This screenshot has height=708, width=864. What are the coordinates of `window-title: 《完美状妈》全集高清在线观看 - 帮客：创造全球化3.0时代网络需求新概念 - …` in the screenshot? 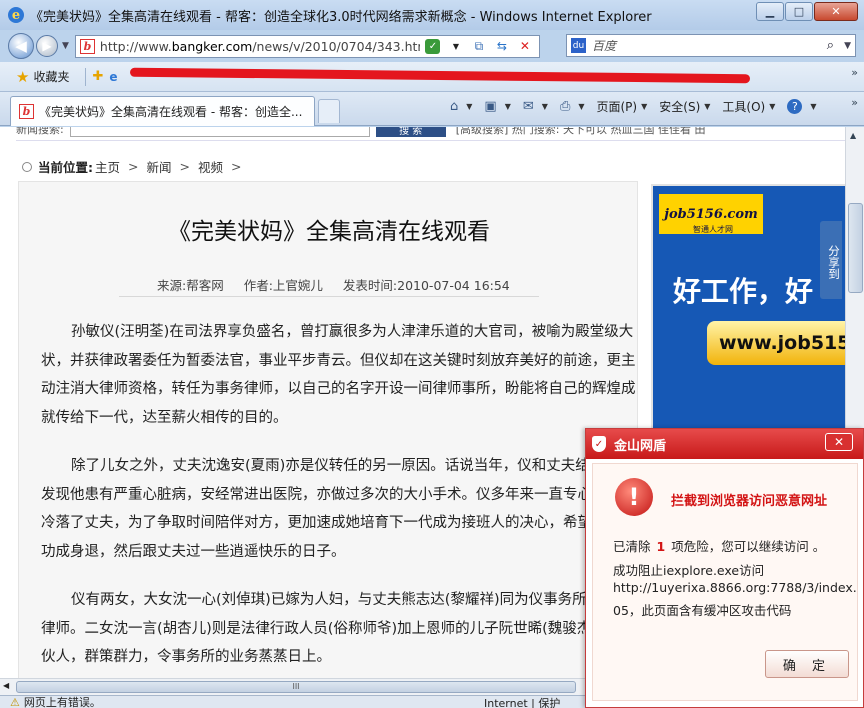 It's located at (341, 17).